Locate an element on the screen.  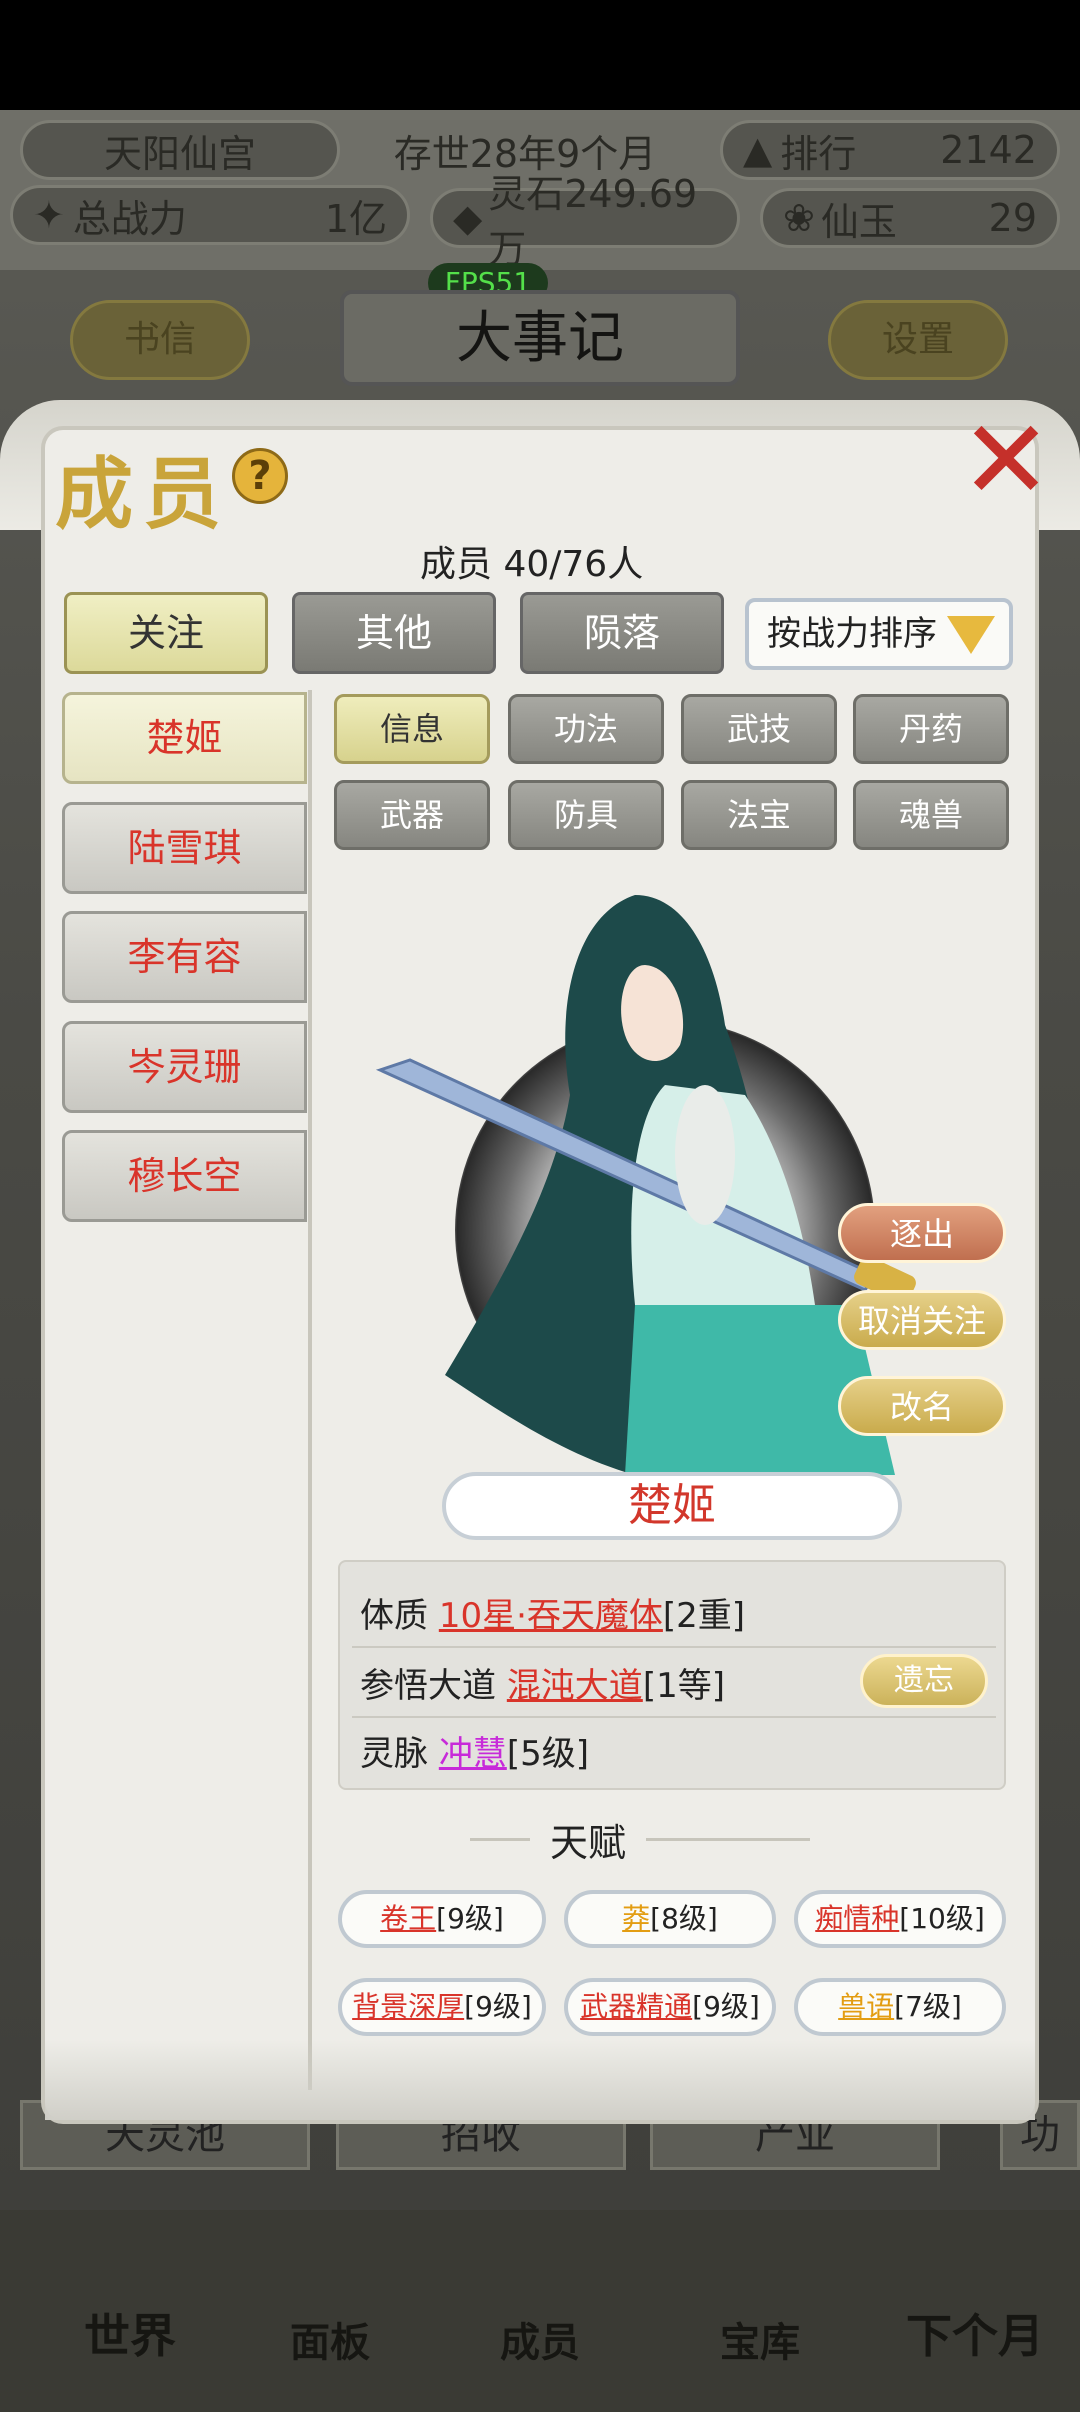
talent-badge: 背景深厚[9级] is located at coordinates (442, 2007).